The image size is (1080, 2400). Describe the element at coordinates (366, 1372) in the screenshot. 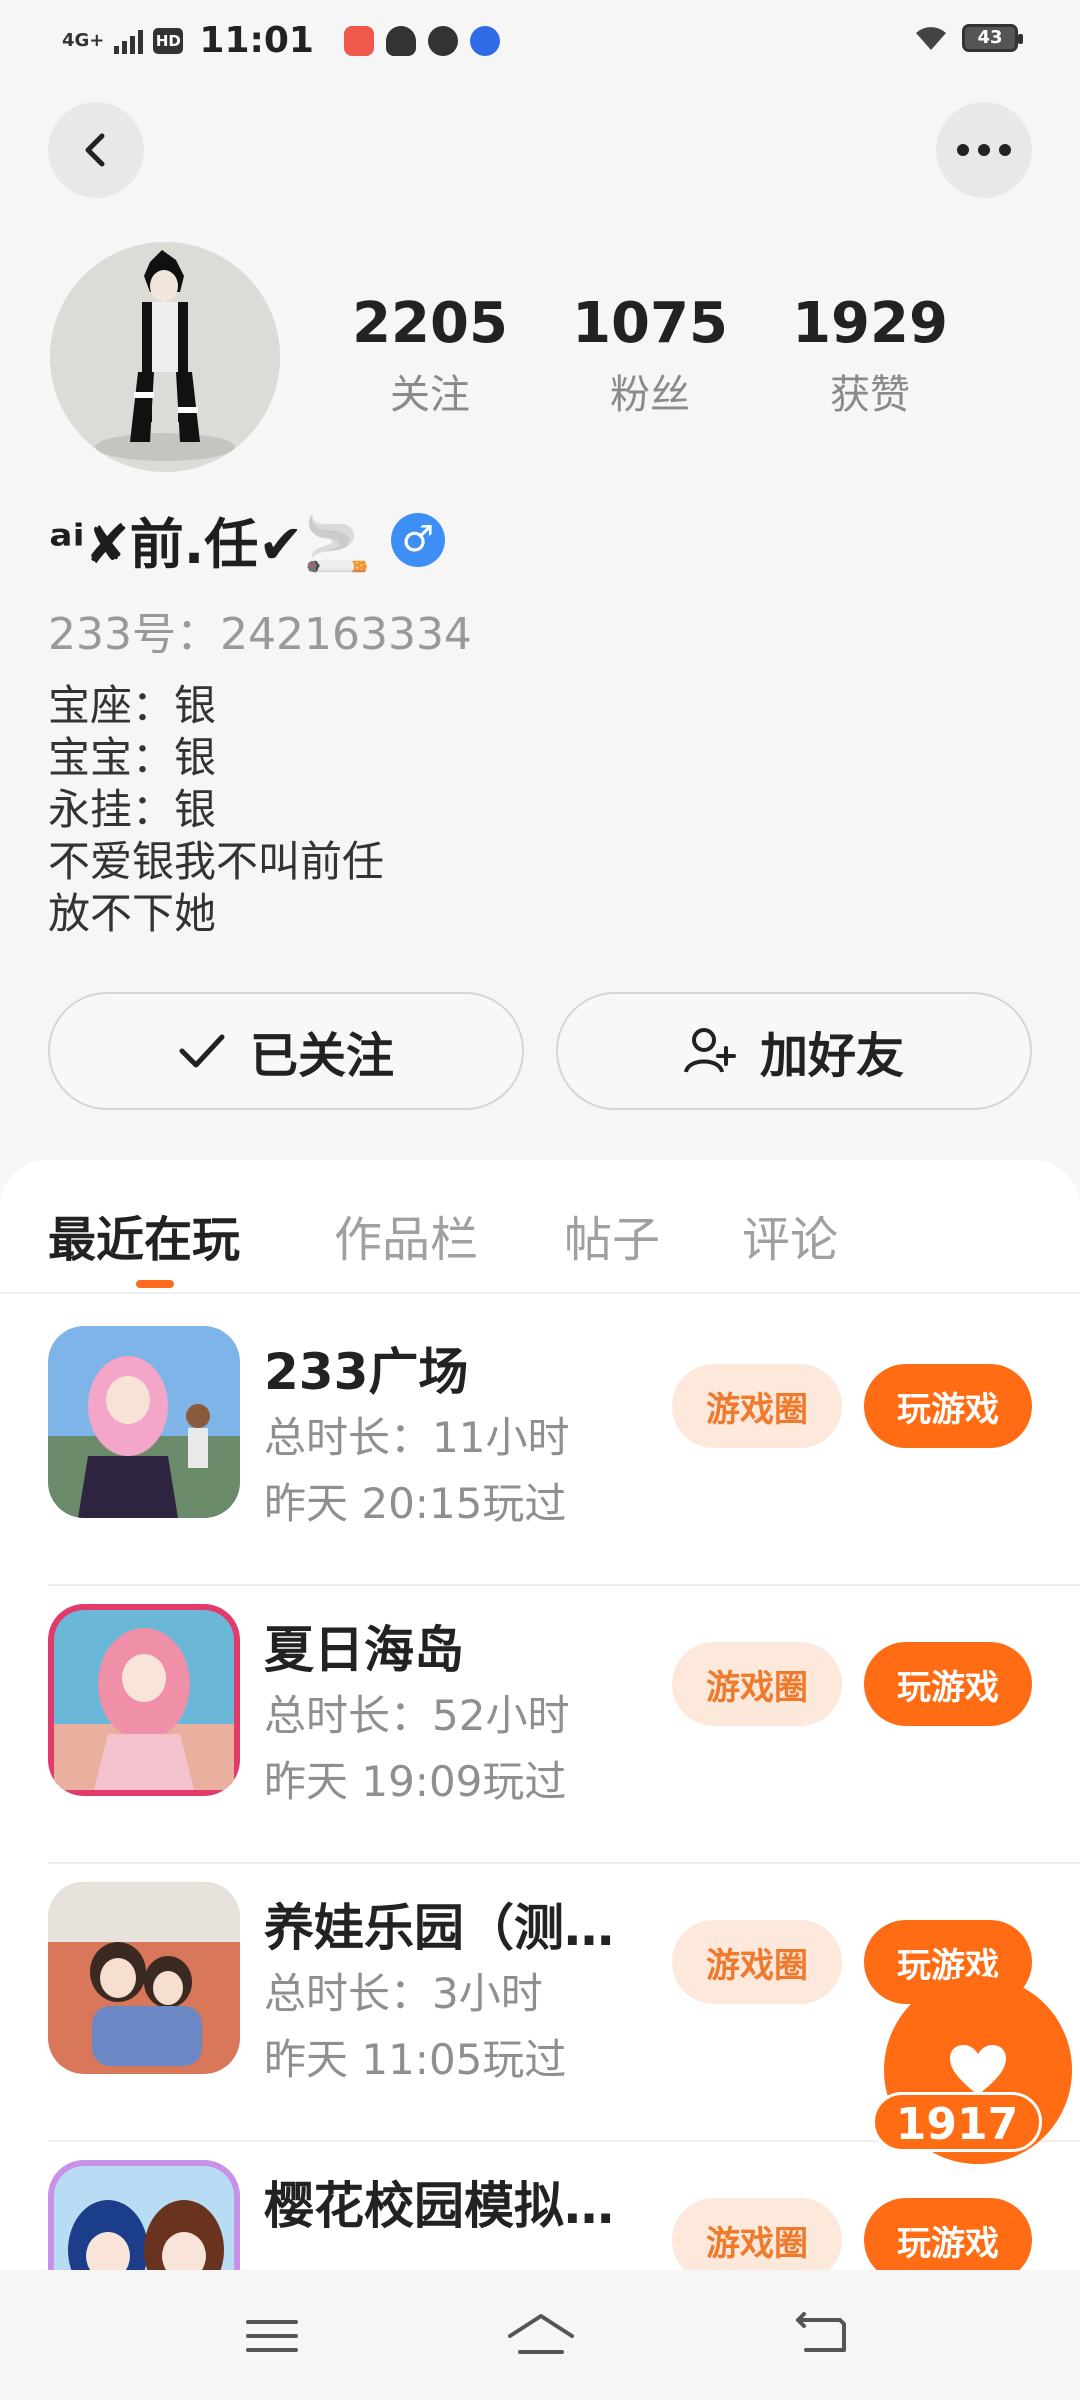

I see `game-title: 233广场` at that location.